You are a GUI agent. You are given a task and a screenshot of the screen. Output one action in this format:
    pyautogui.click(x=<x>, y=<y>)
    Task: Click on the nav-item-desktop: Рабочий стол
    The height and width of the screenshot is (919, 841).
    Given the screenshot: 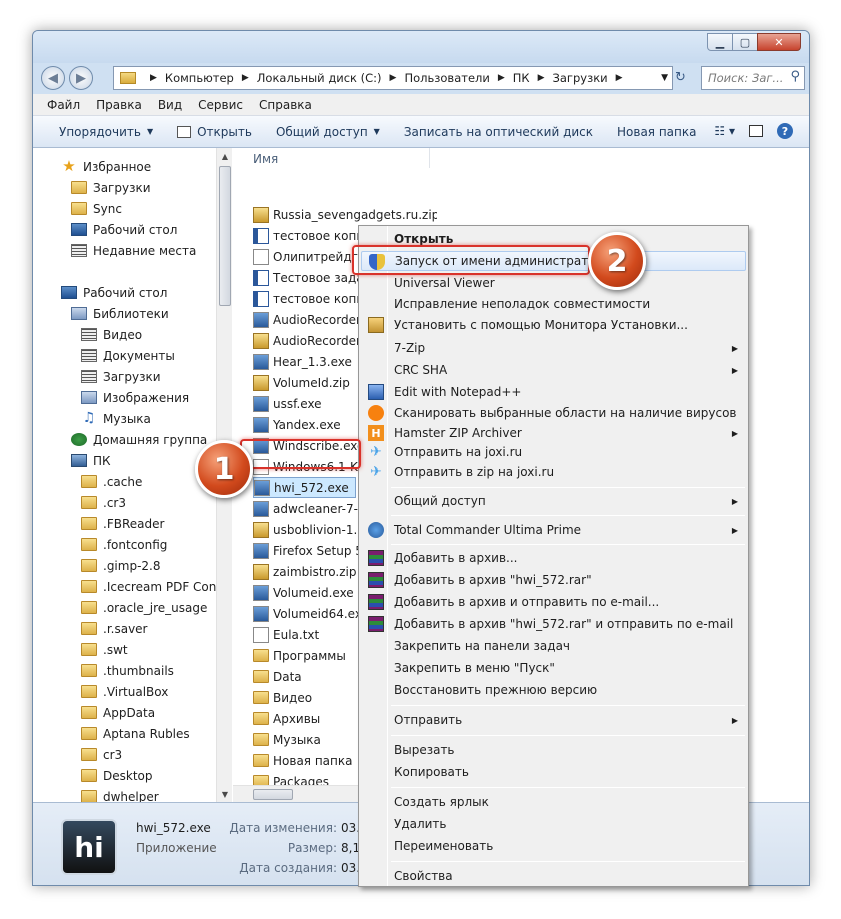 What is the action you would take?
    pyautogui.click(x=124, y=229)
    